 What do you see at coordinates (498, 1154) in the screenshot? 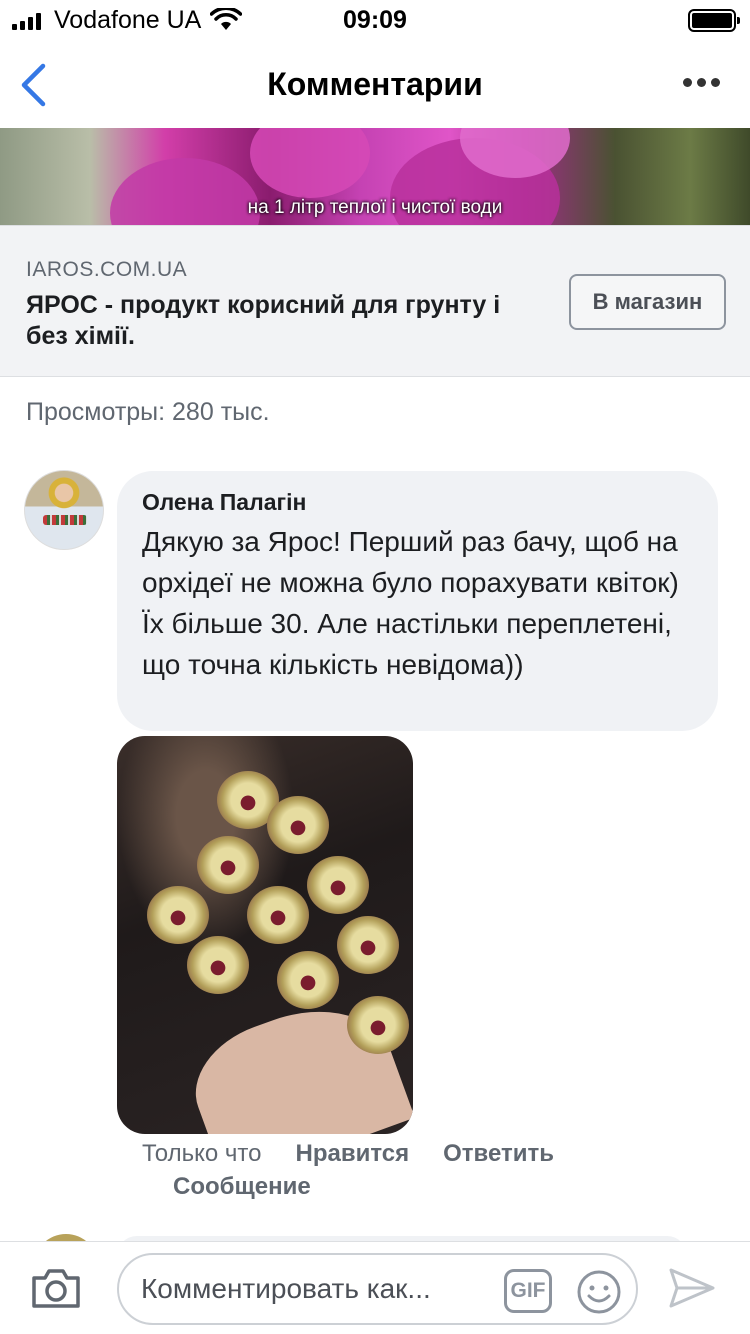
I see `reply-link: Ответить` at bounding box center [498, 1154].